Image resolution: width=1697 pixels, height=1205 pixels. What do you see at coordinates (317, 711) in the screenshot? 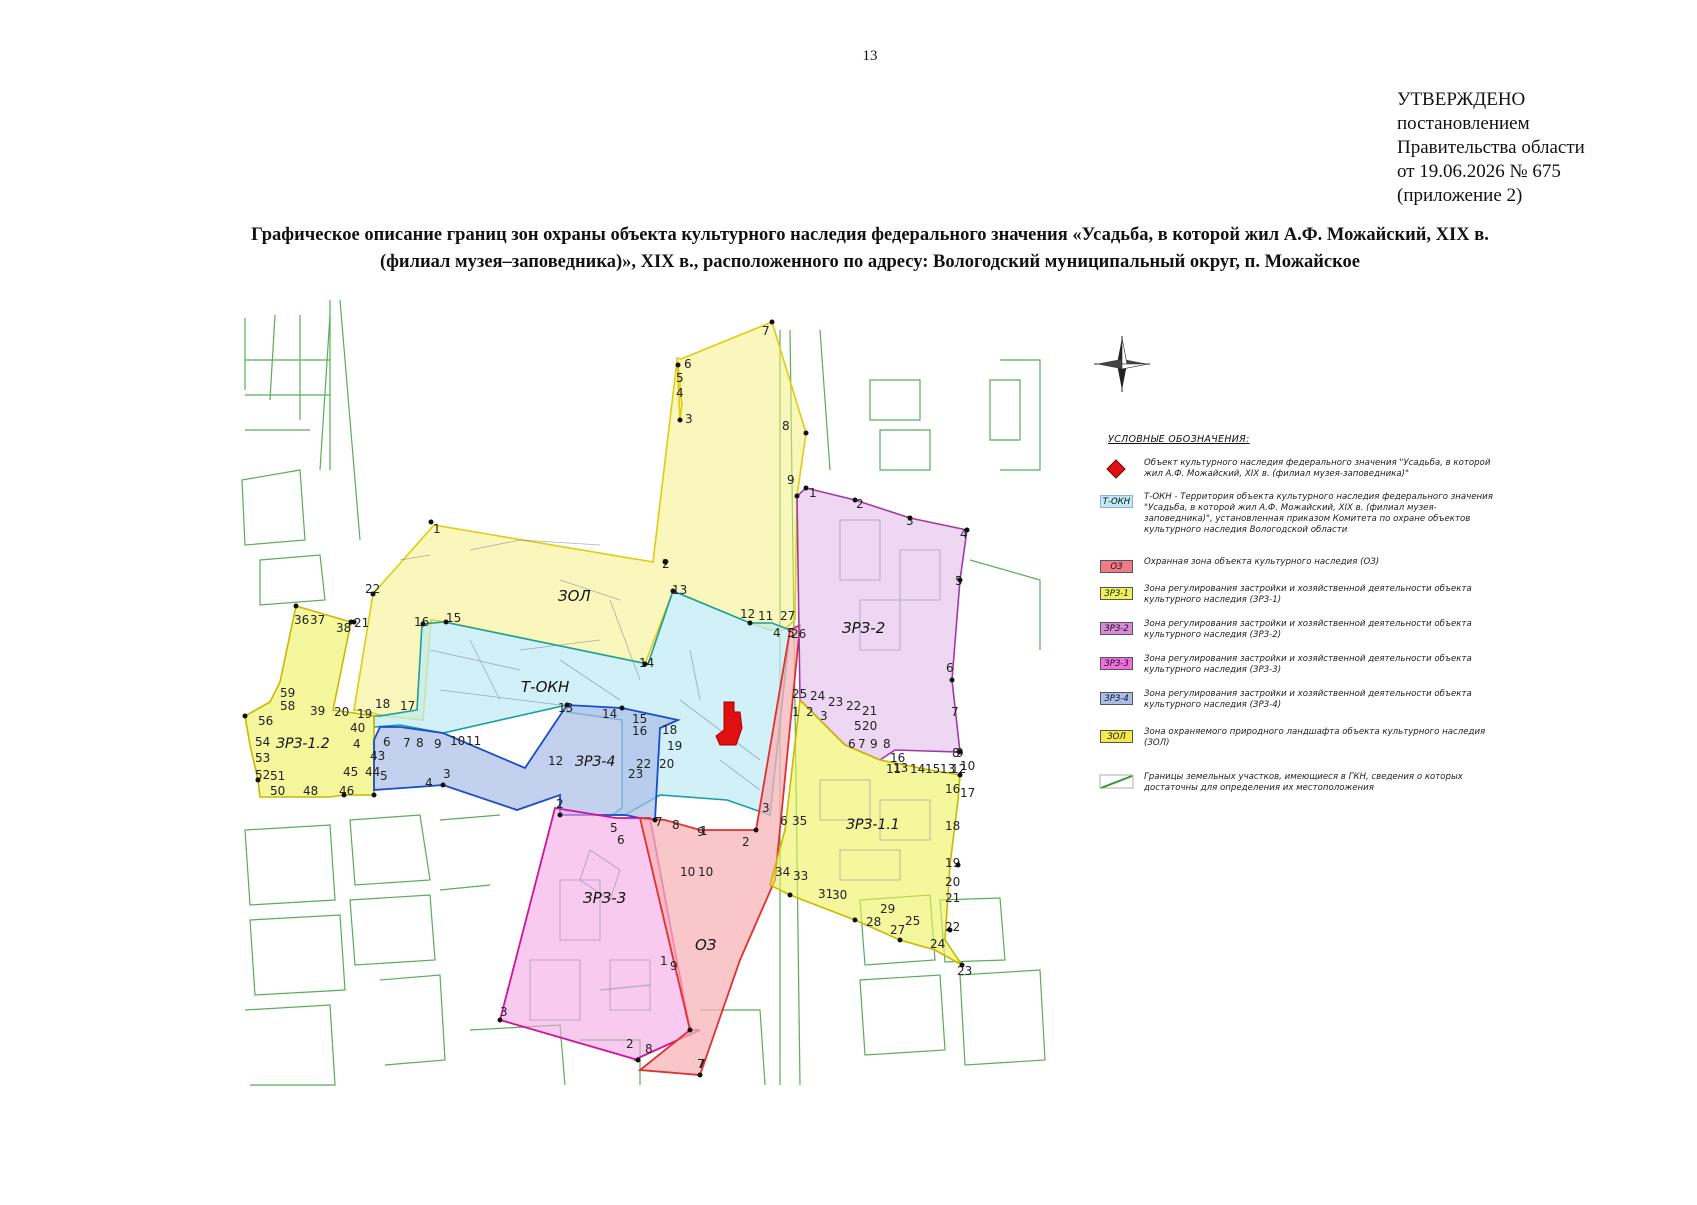
I see `svg-text: 39` at bounding box center [317, 711].